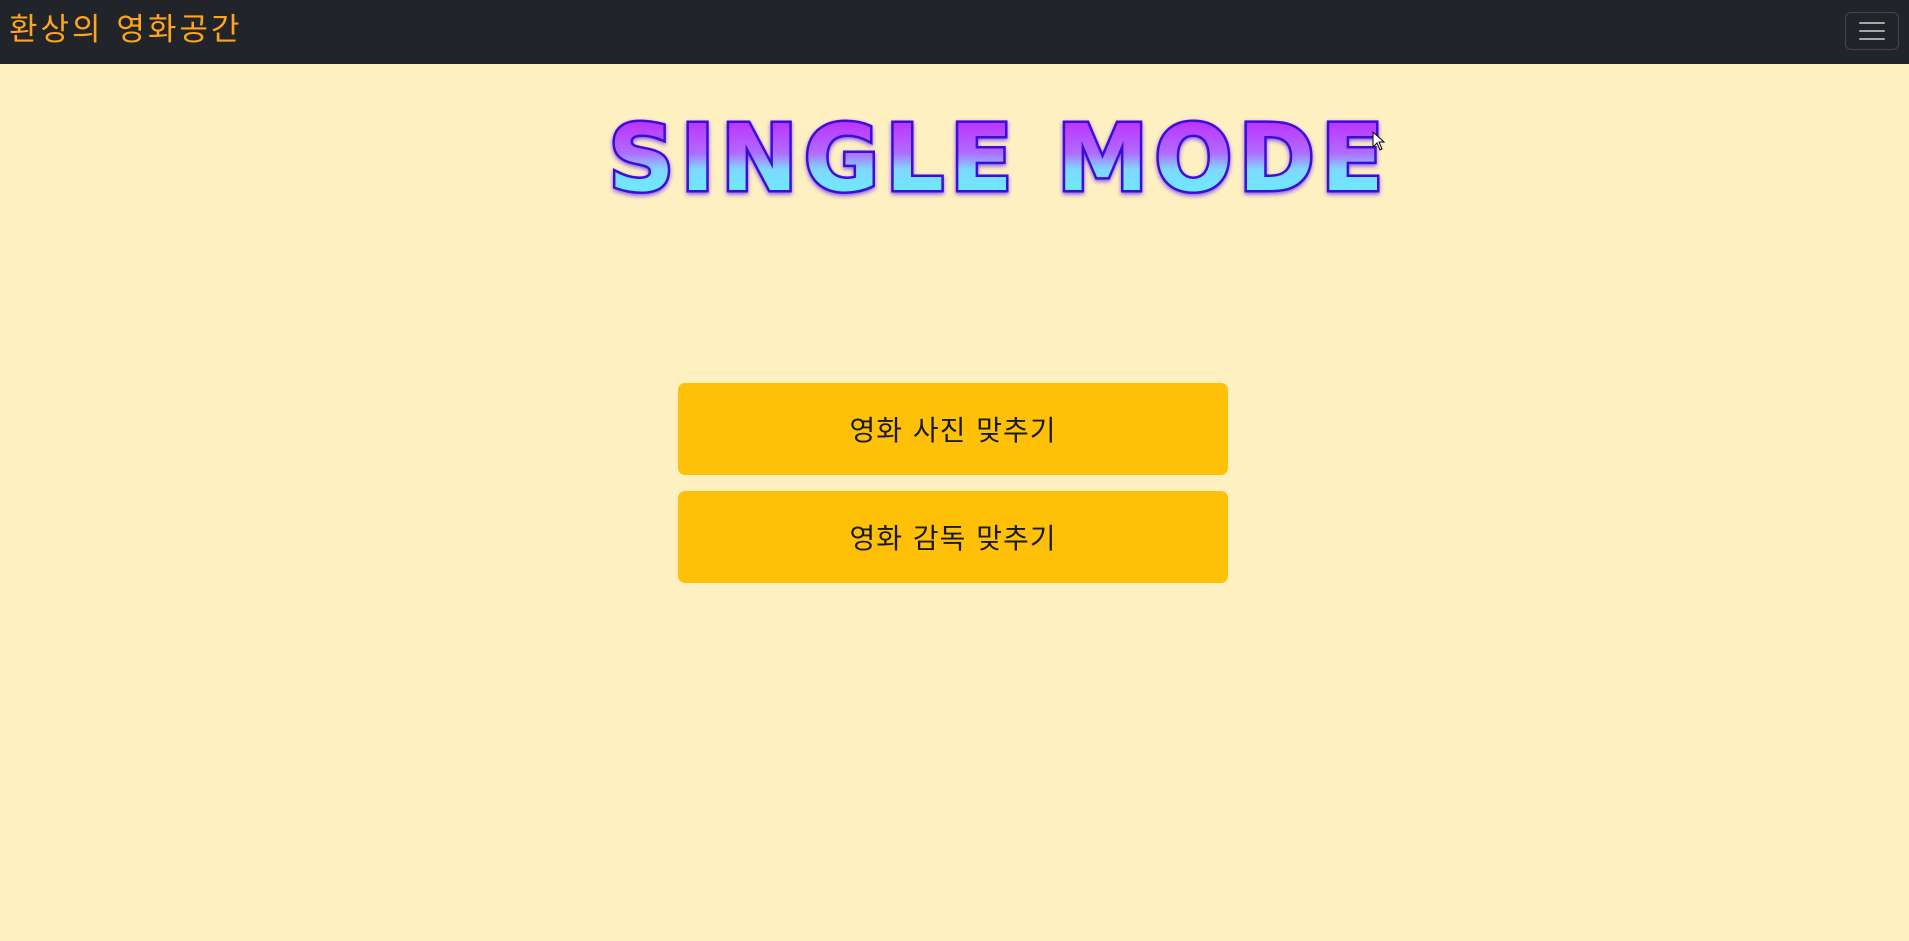 The width and height of the screenshot is (1909, 941). Describe the element at coordinates (1379, 141) in the screenshot. I see `mouse-cursor-icon` at that location.